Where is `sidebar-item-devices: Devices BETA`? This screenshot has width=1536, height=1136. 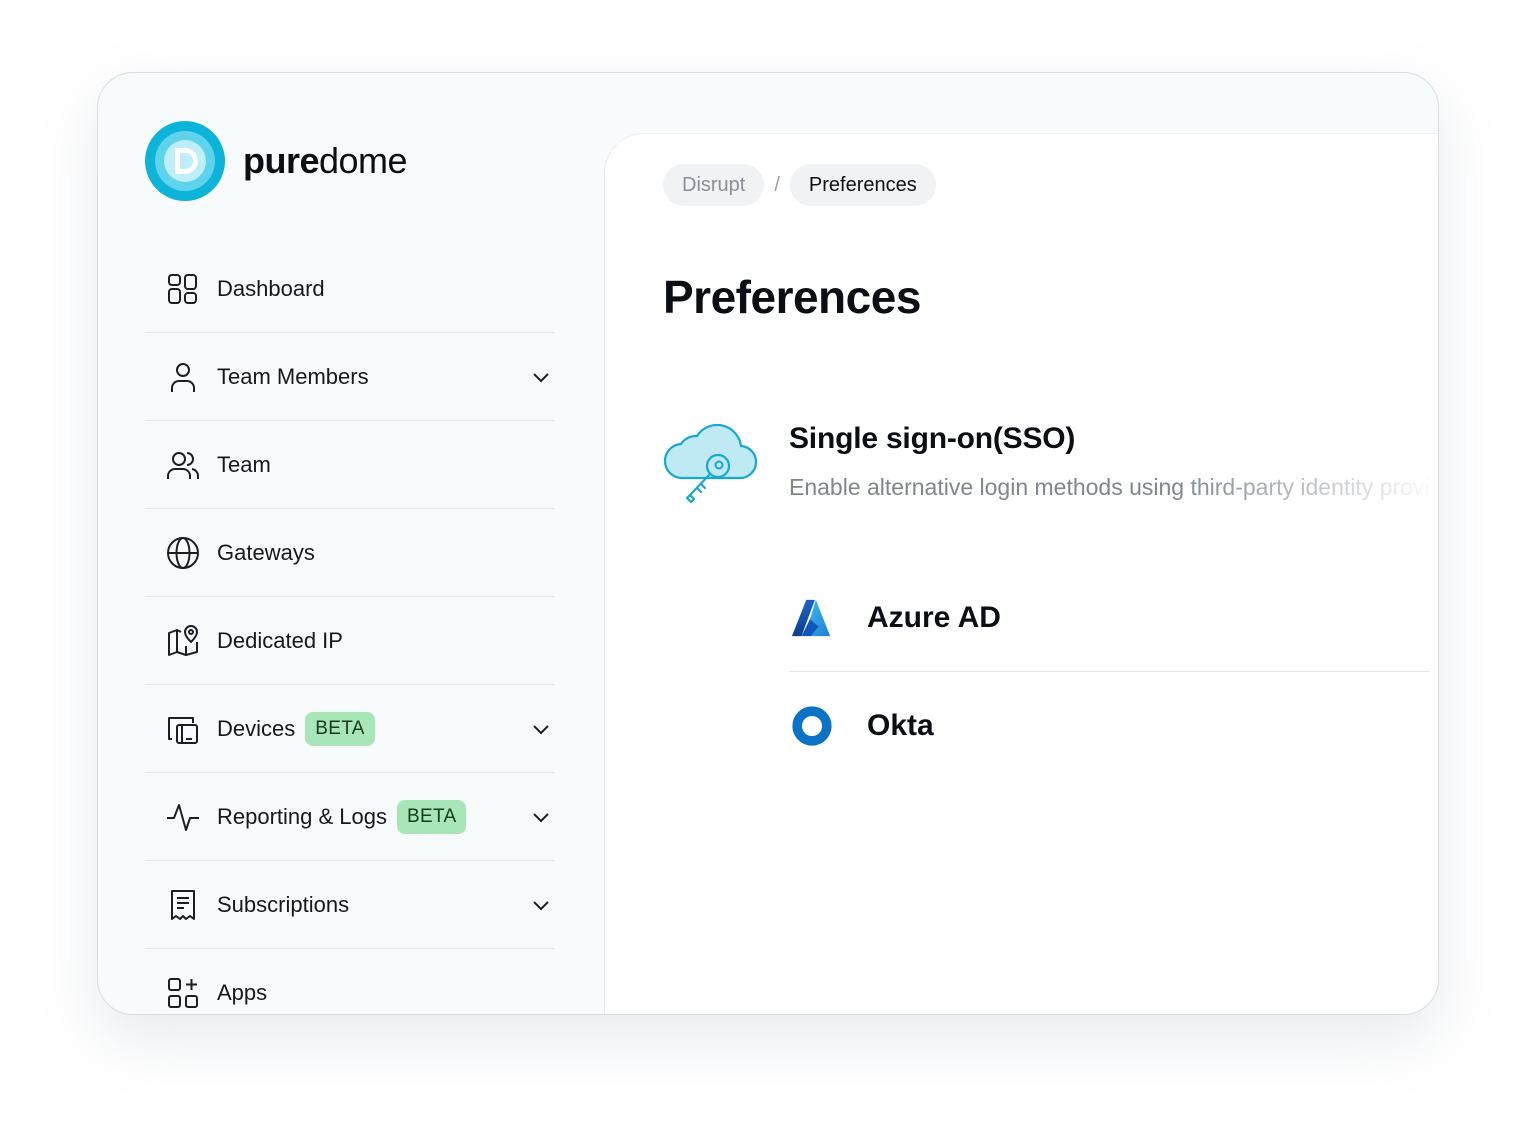
sidebar-item-devices: Devices BETA is located at coordinates (350, 729).